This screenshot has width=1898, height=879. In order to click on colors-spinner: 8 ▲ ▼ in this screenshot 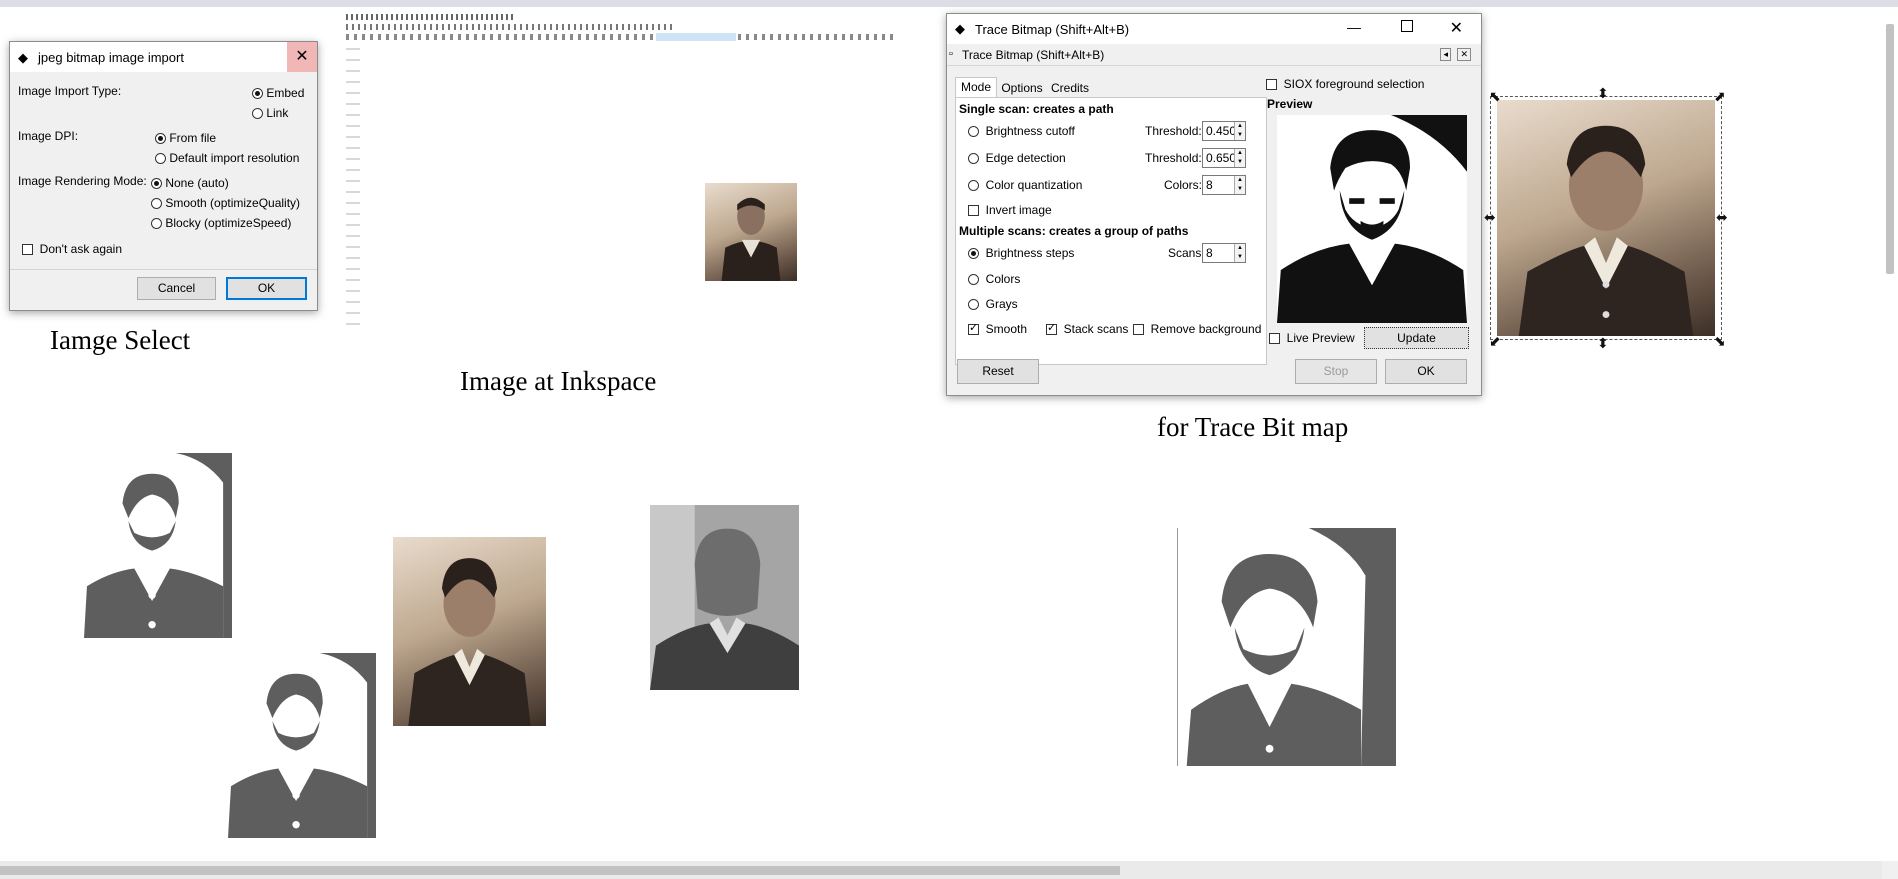, I will do `click(1224, 185)`.